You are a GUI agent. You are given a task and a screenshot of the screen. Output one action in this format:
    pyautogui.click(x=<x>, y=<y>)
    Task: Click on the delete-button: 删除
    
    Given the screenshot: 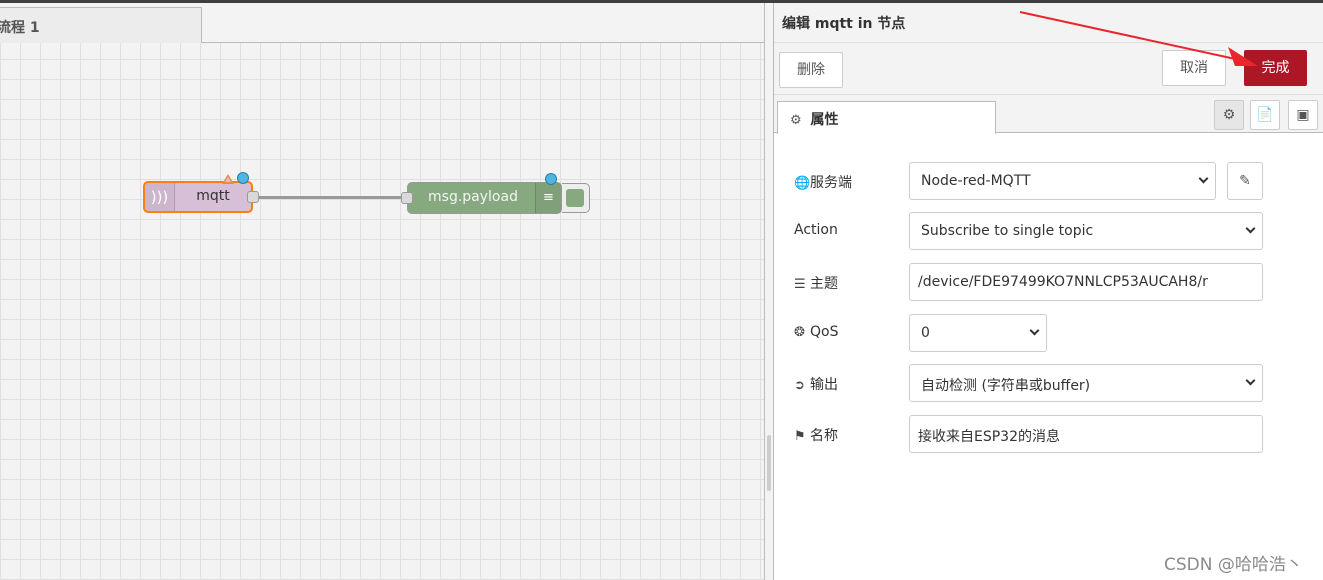 What is the action you would take?
    pyautogui.click(x=811, y=70)
    